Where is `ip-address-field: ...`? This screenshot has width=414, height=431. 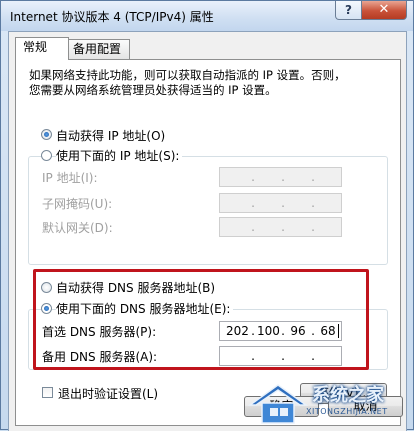 ip-address-field: ... is located at coordinates (280, 177).